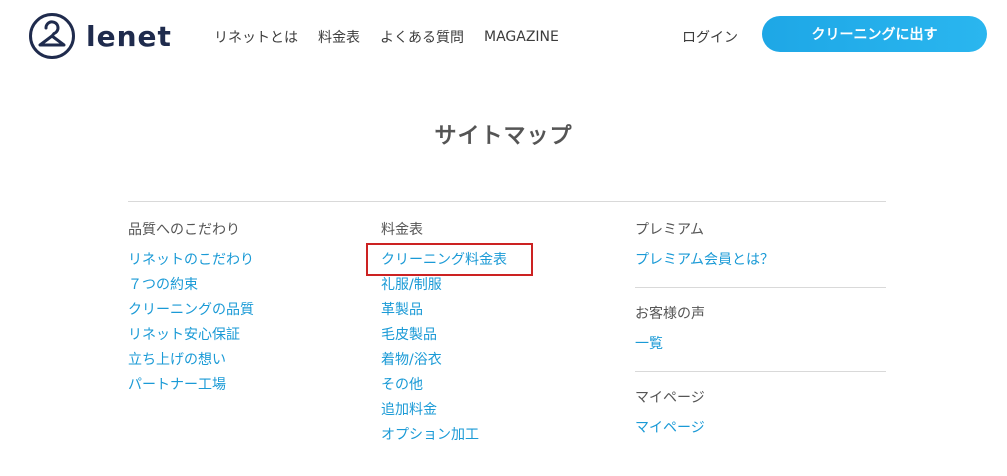 Image resolution: width=1007 pixels, height=476 pixels. Describe the element at coordinates (760, 346) in the screenshot. I see `link-voice-list: 一覧` at that location.